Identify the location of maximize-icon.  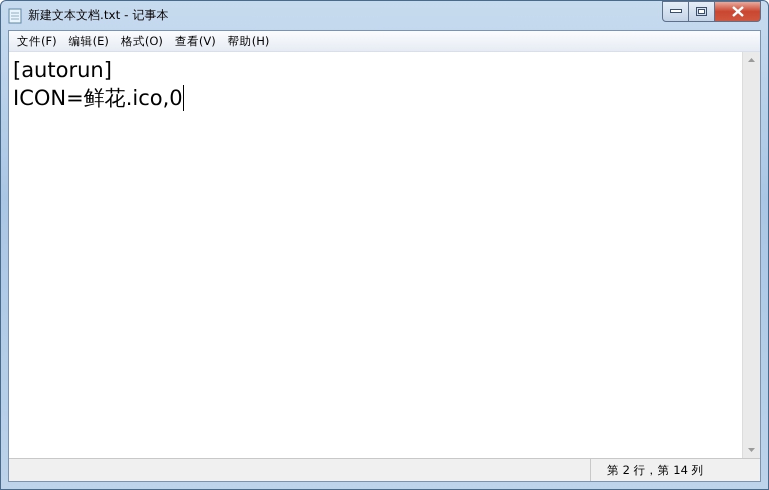
(701, 11).